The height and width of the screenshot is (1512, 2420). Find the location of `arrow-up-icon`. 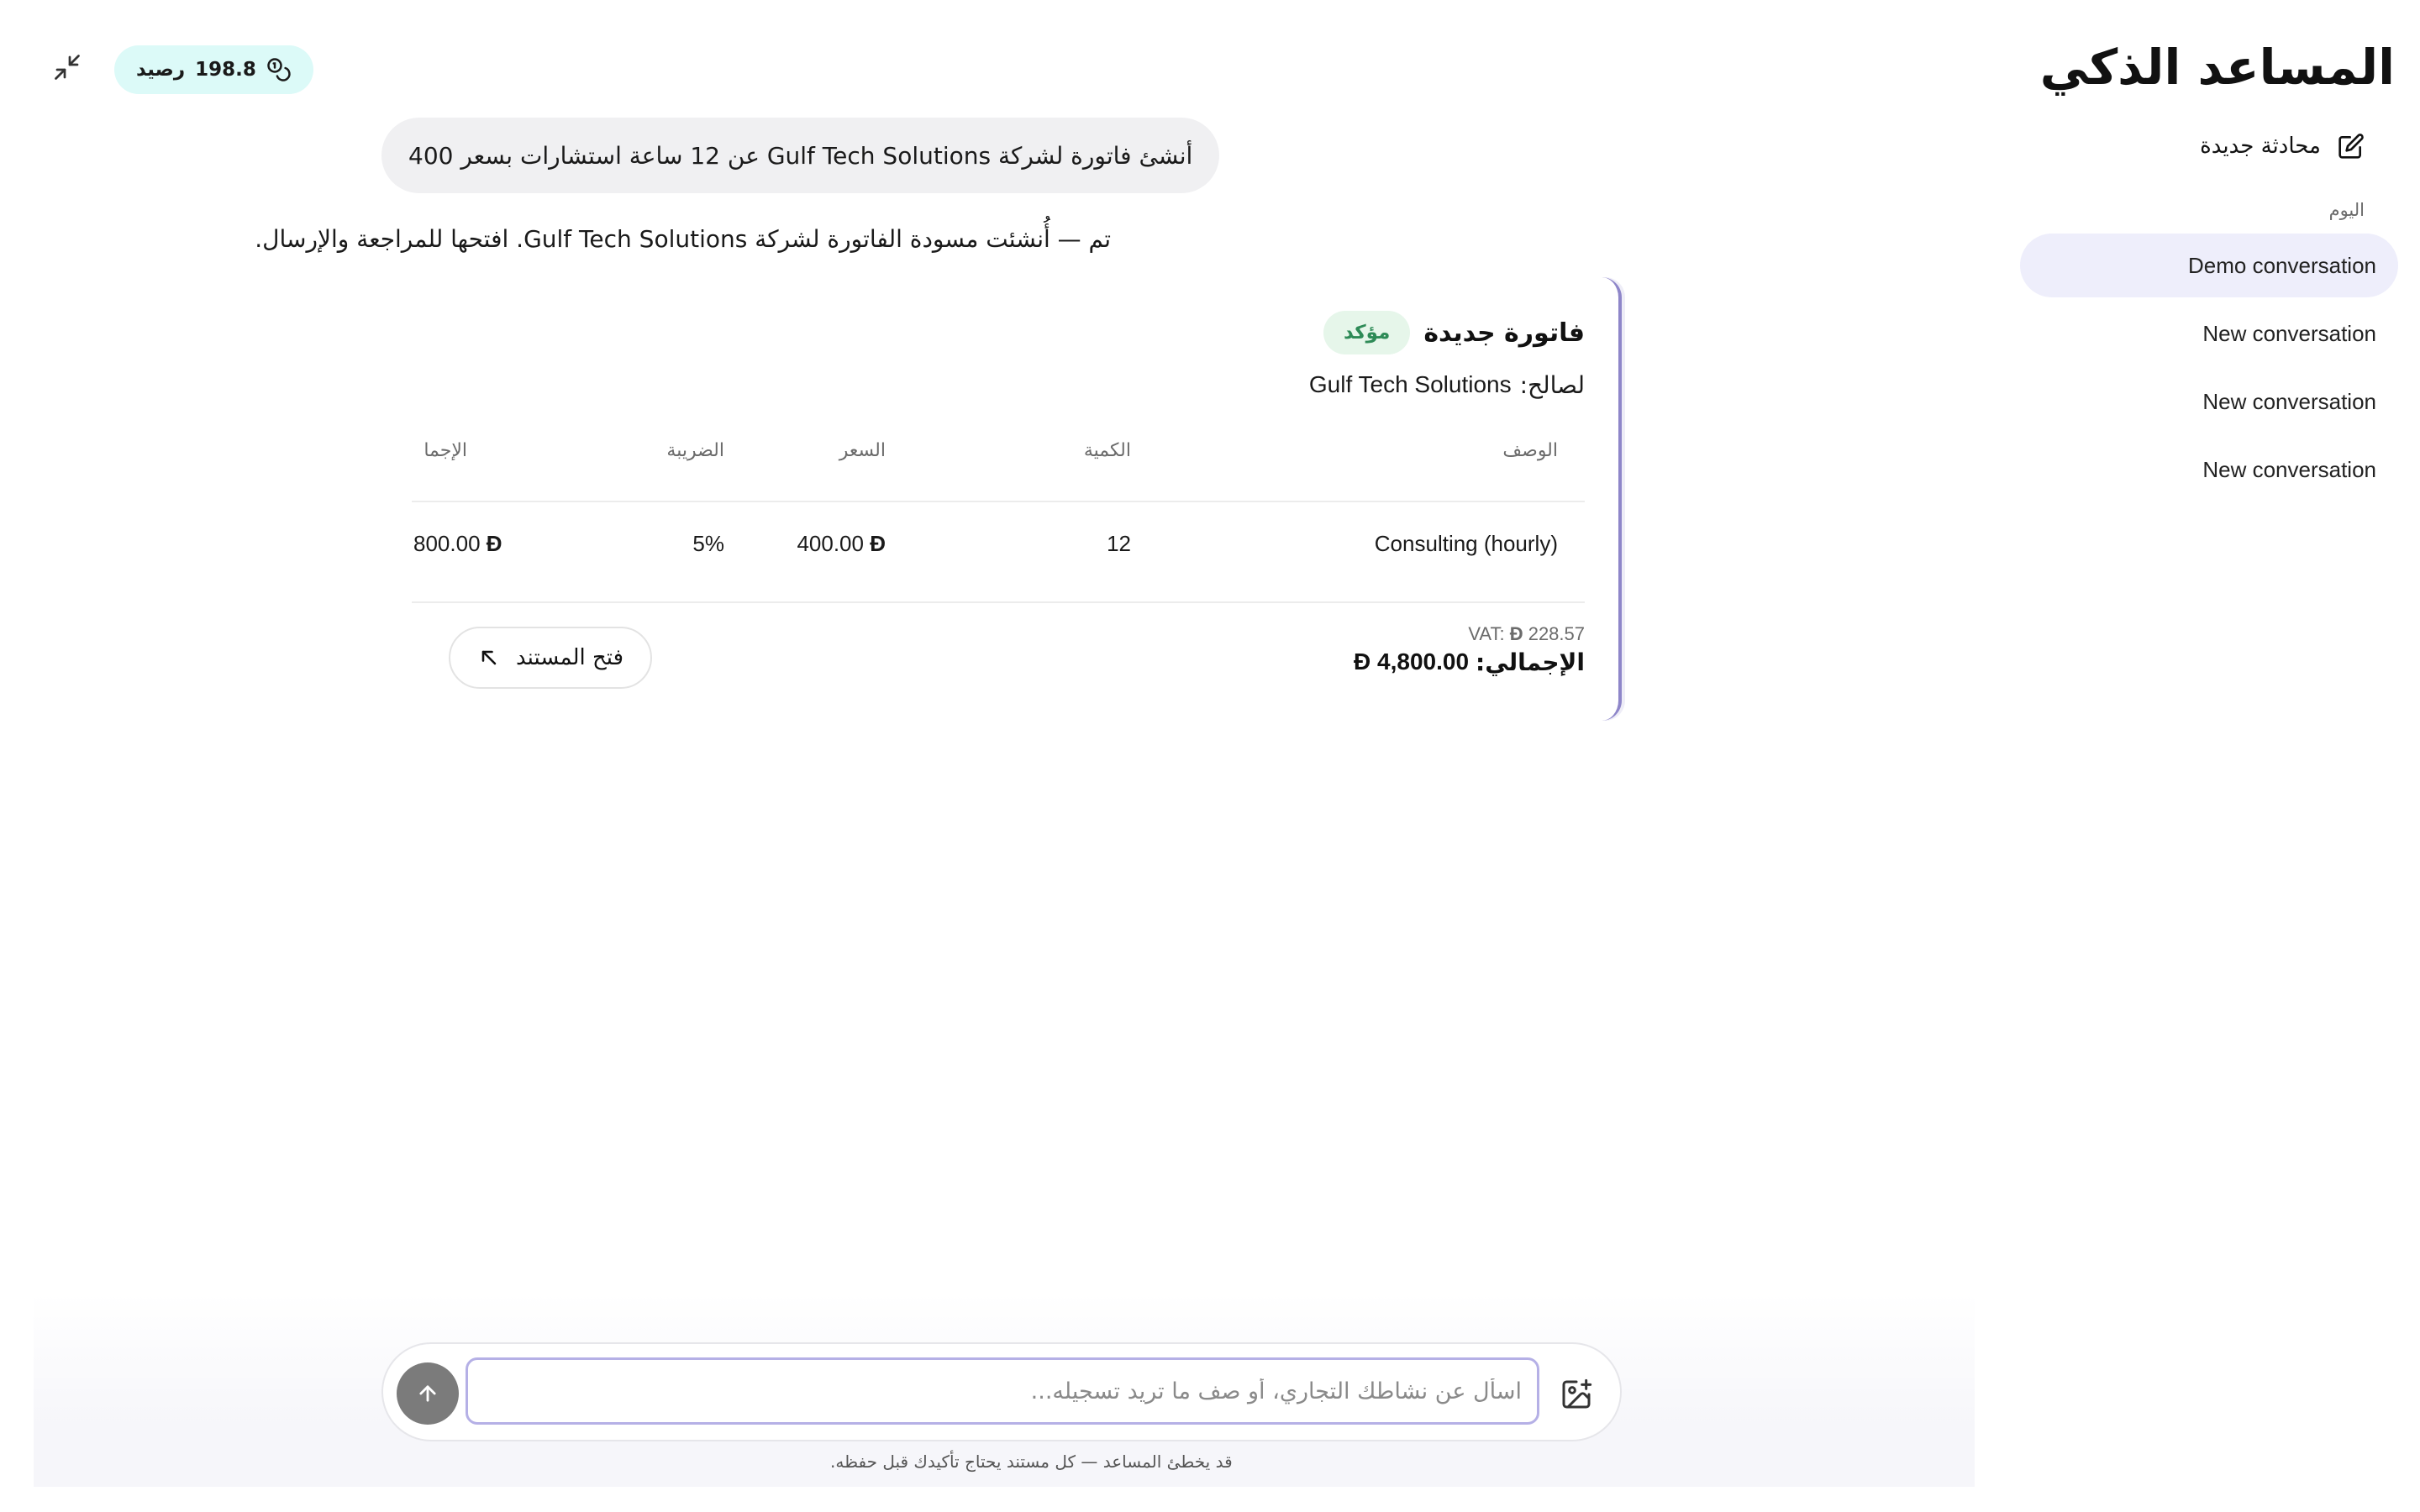

arrow-up-icon is located at coordinates (428, 1393).